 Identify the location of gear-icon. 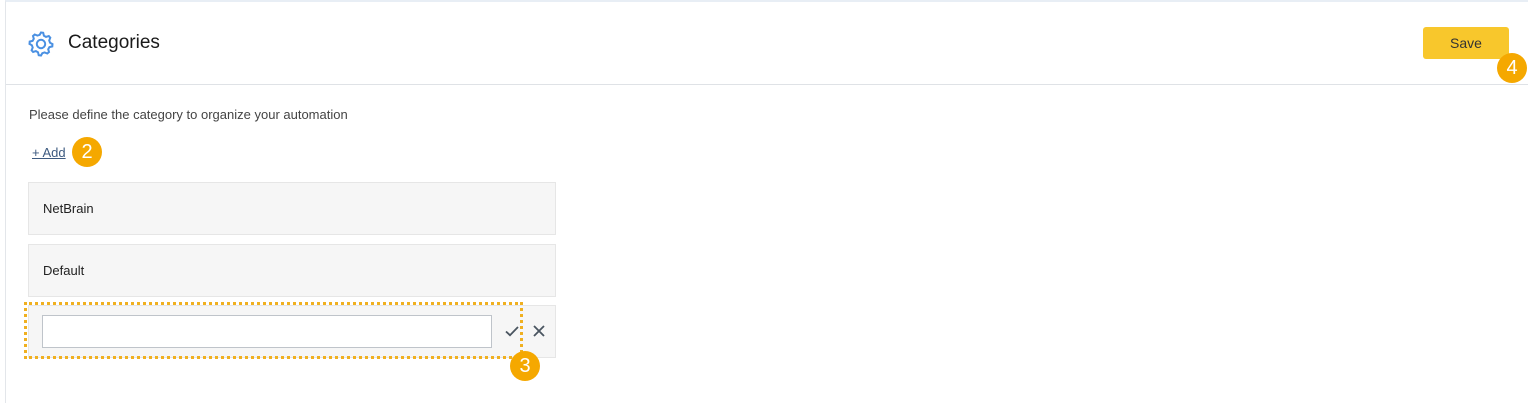
(41, 44).